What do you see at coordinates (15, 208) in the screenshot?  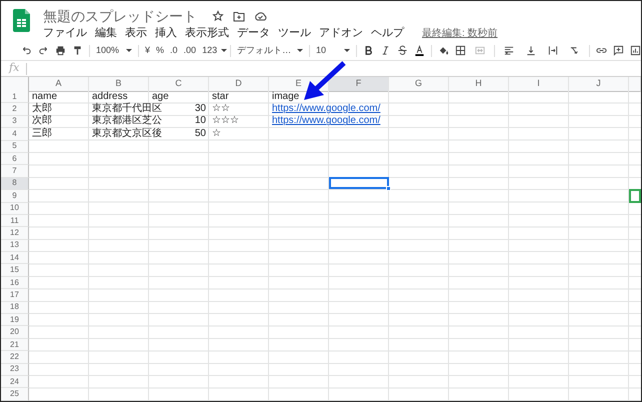 I see `row-header: 10` at bounding box center [15, 208].